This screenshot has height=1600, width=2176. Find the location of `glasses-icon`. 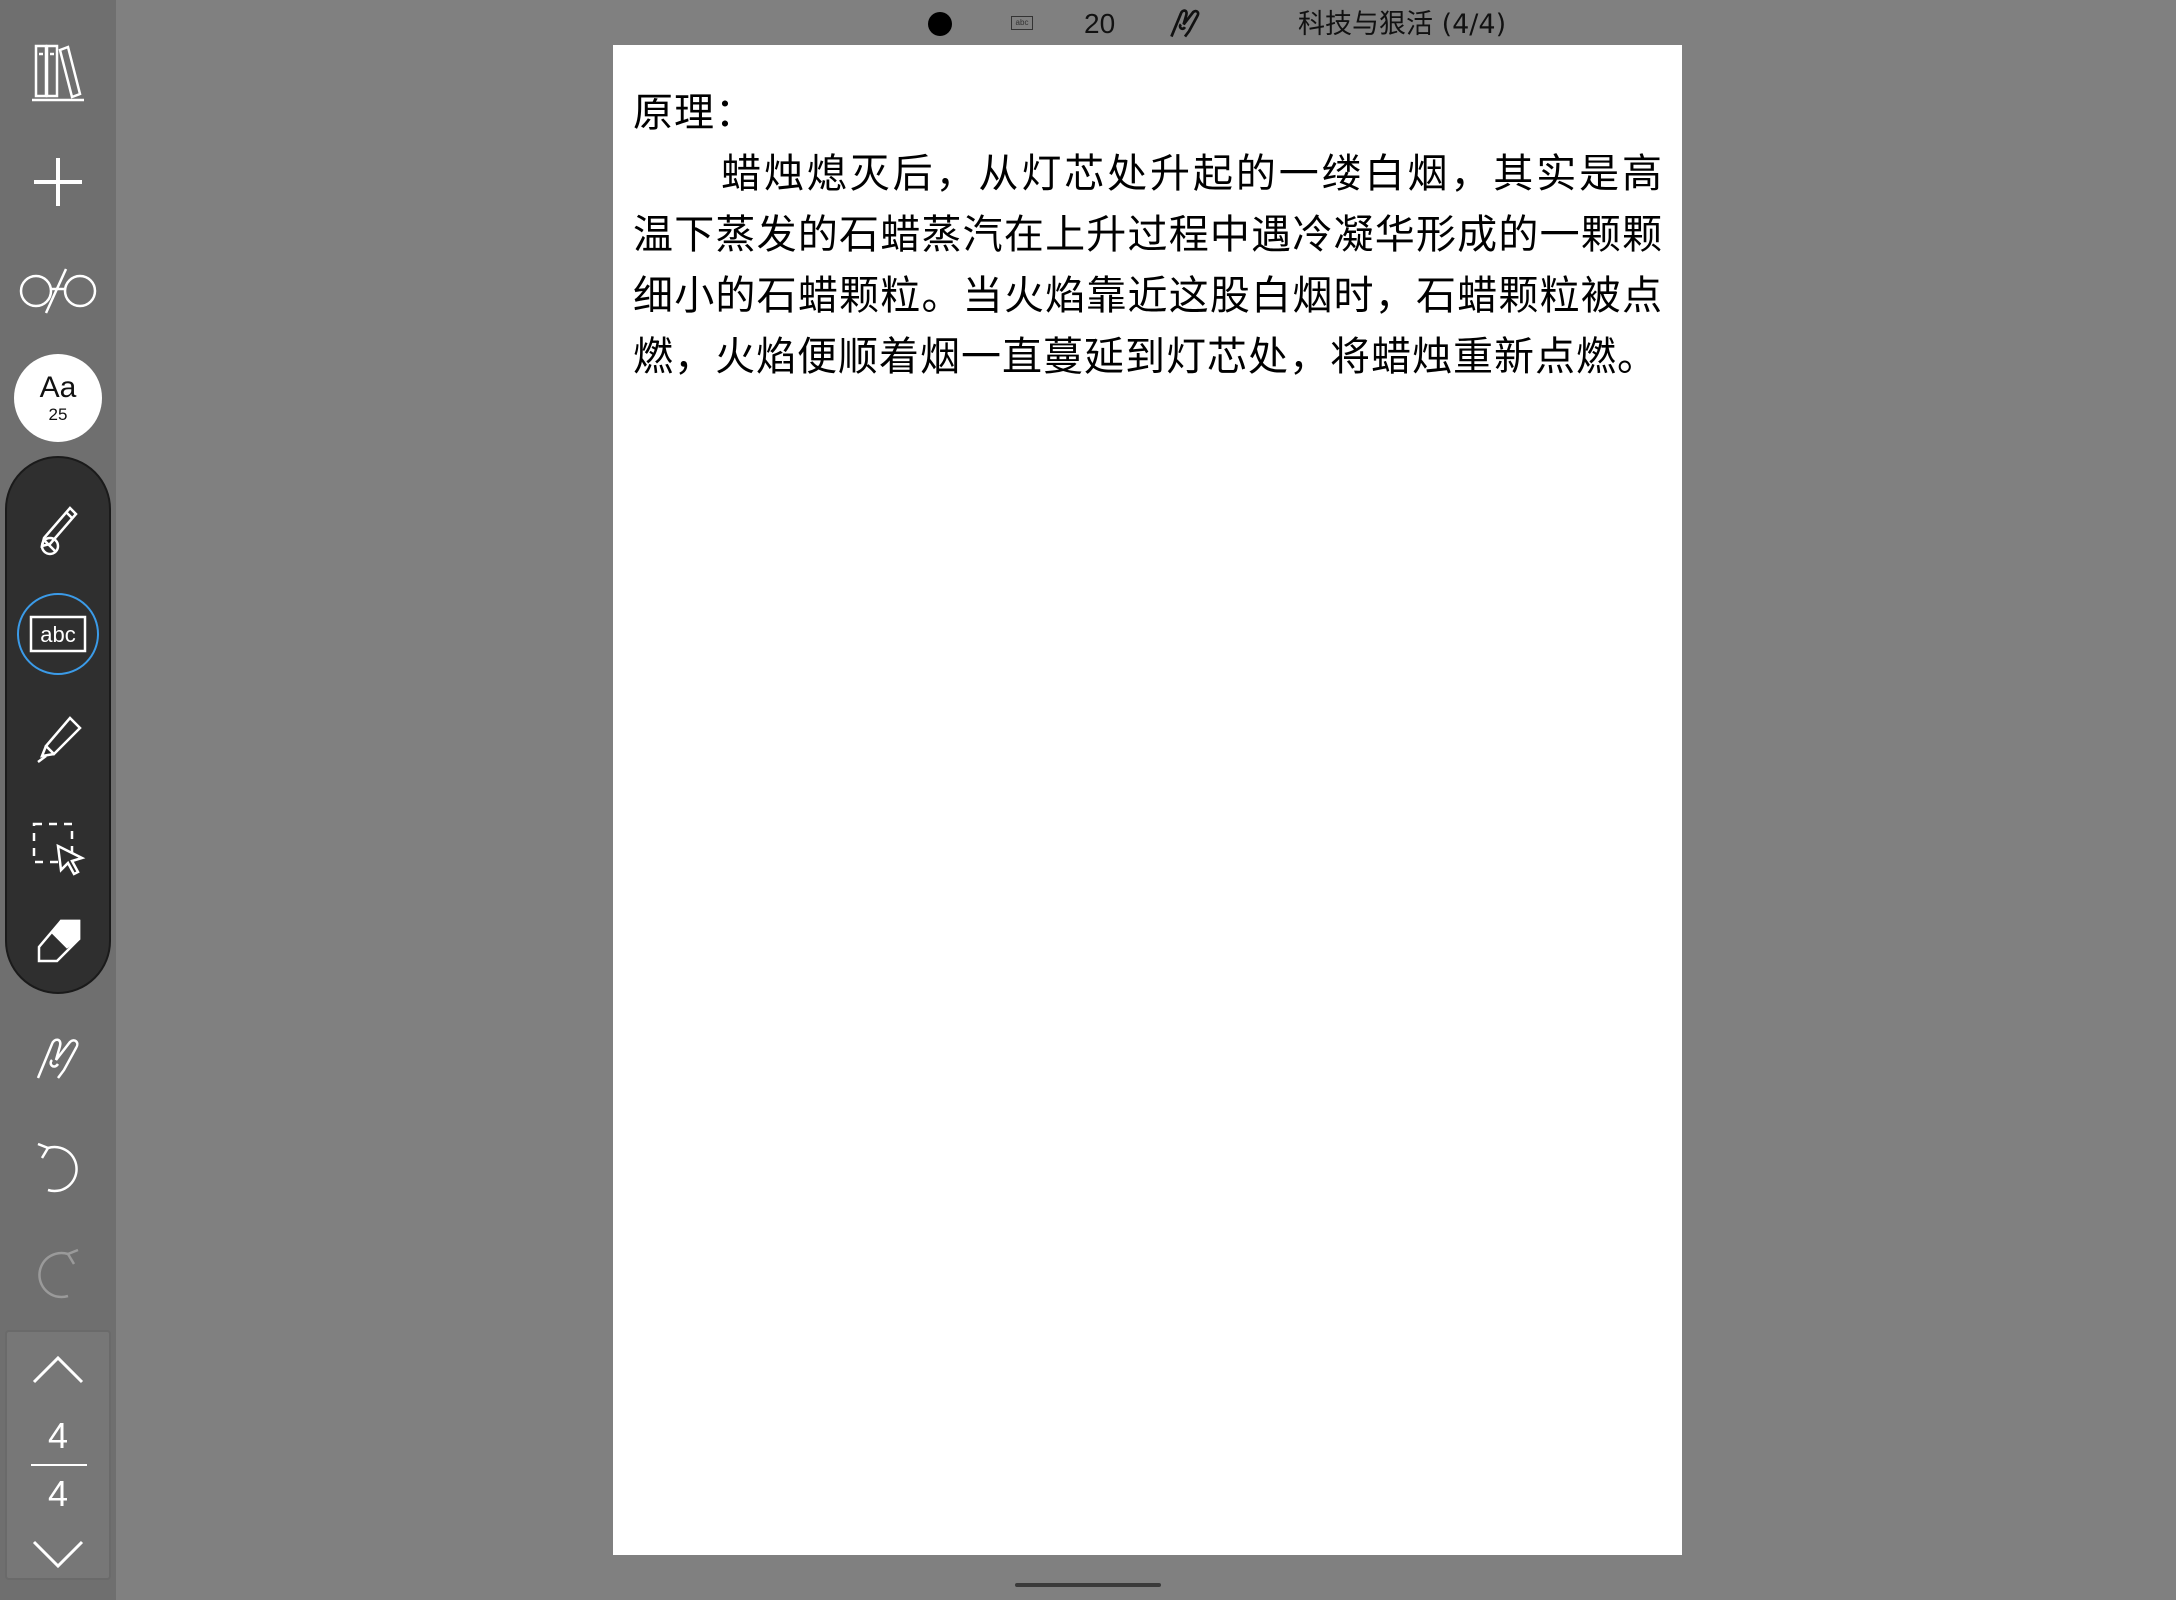

glasses-icon is located at coordinates (58, 290).